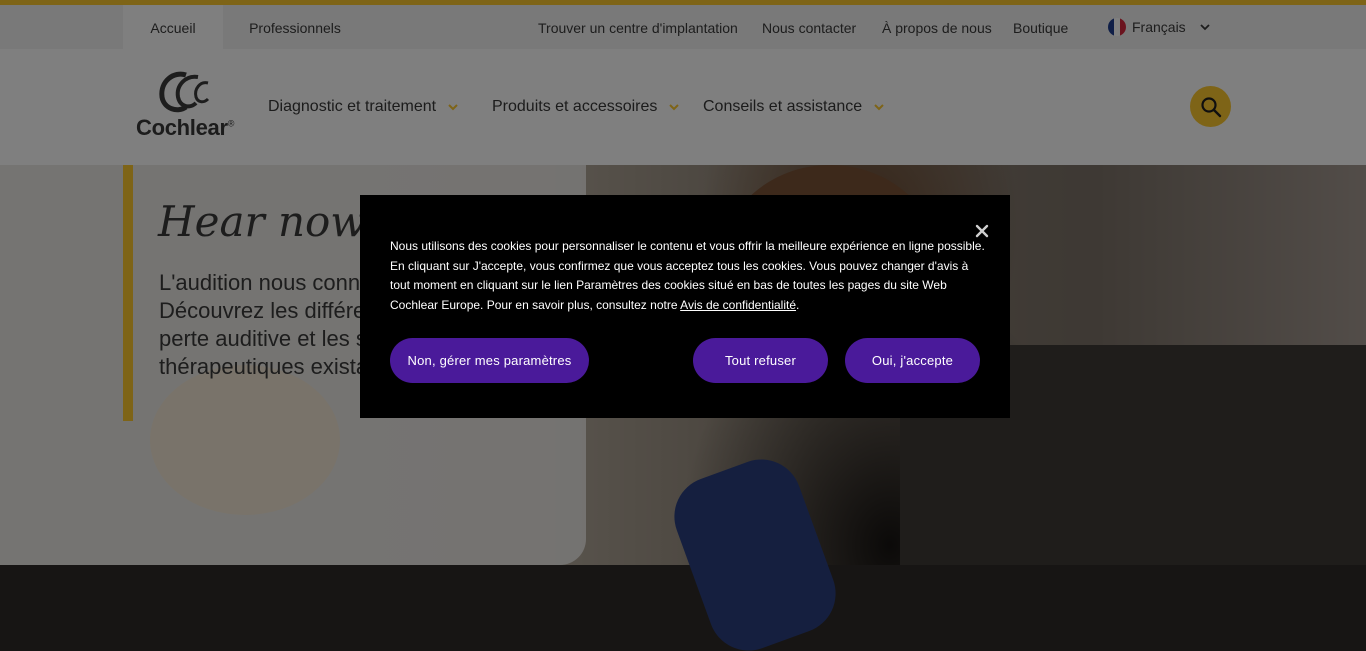 Image resolution: width=1366 pixels, height=651 pixels. I want to click on manage-settings-button: Non, gérer mes paramètres, so click(489, 360).